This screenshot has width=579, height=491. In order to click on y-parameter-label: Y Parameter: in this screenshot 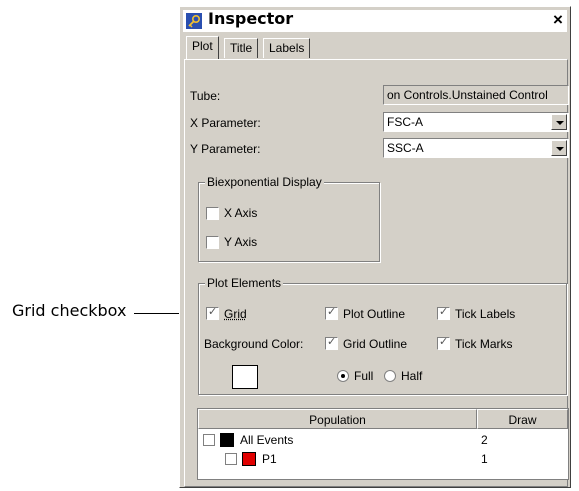, I will do `click(225, 149)`.